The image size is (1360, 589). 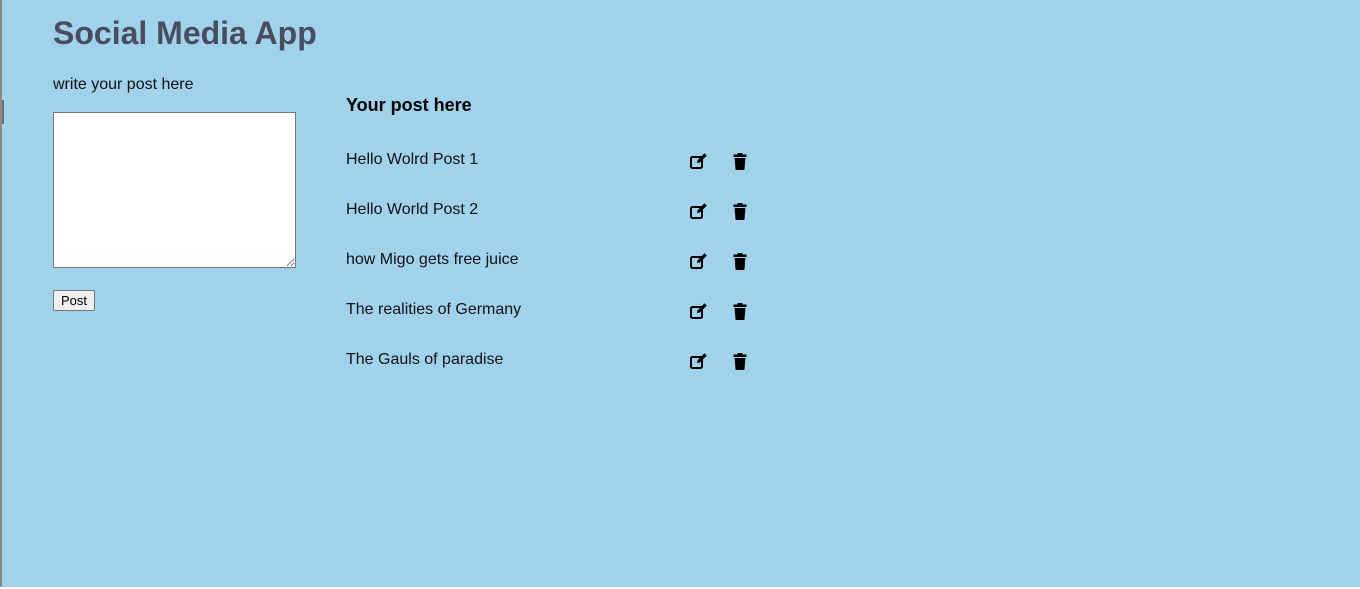 What do you see at coordinates (412, 209) in the screenshot?
I see `post-text: Hello World Post 2` at bounding box center [412, 209].